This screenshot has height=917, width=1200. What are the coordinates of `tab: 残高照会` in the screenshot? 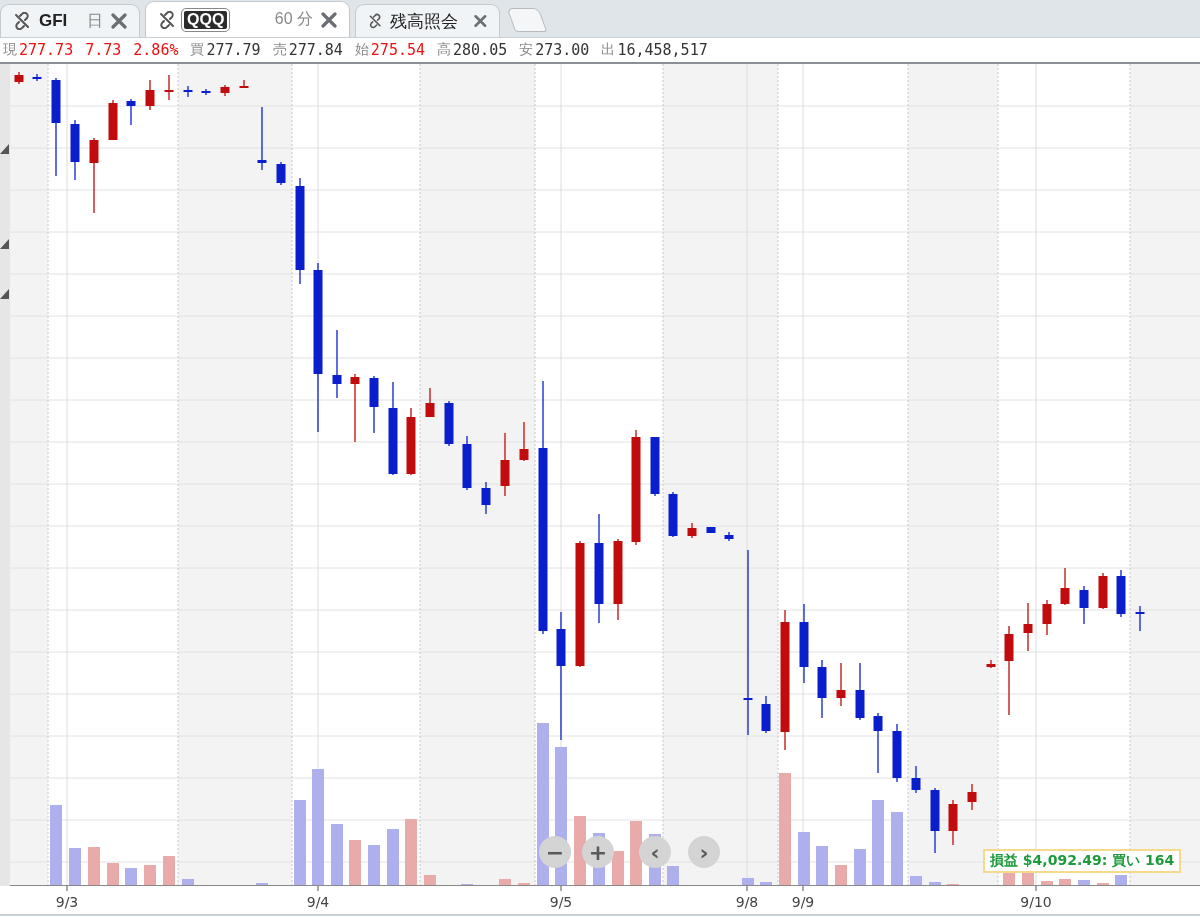 It's located at (427, 20).